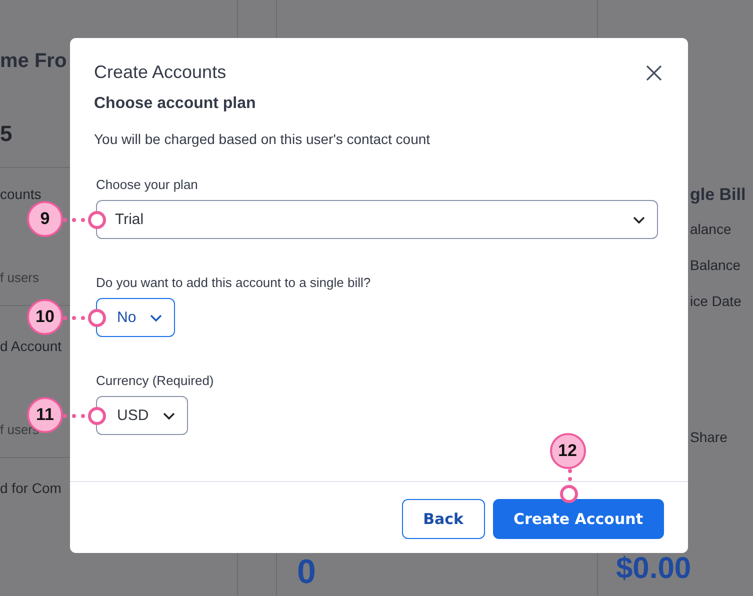  I want to click on background-text: $0.00, so click(654, 569).